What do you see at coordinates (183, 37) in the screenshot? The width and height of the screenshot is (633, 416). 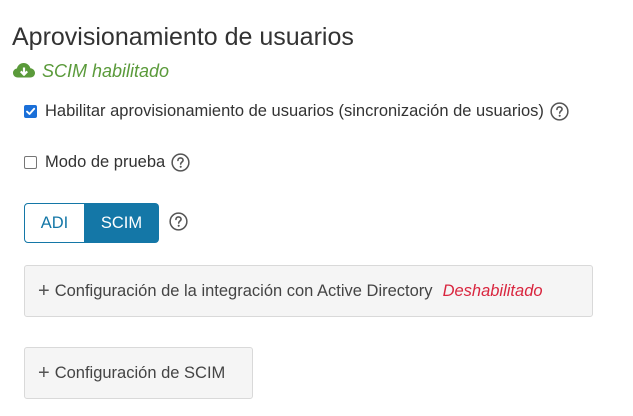 I see `page-title: Aprovisionamiento de usuarios` at bounding box center [183, 37].